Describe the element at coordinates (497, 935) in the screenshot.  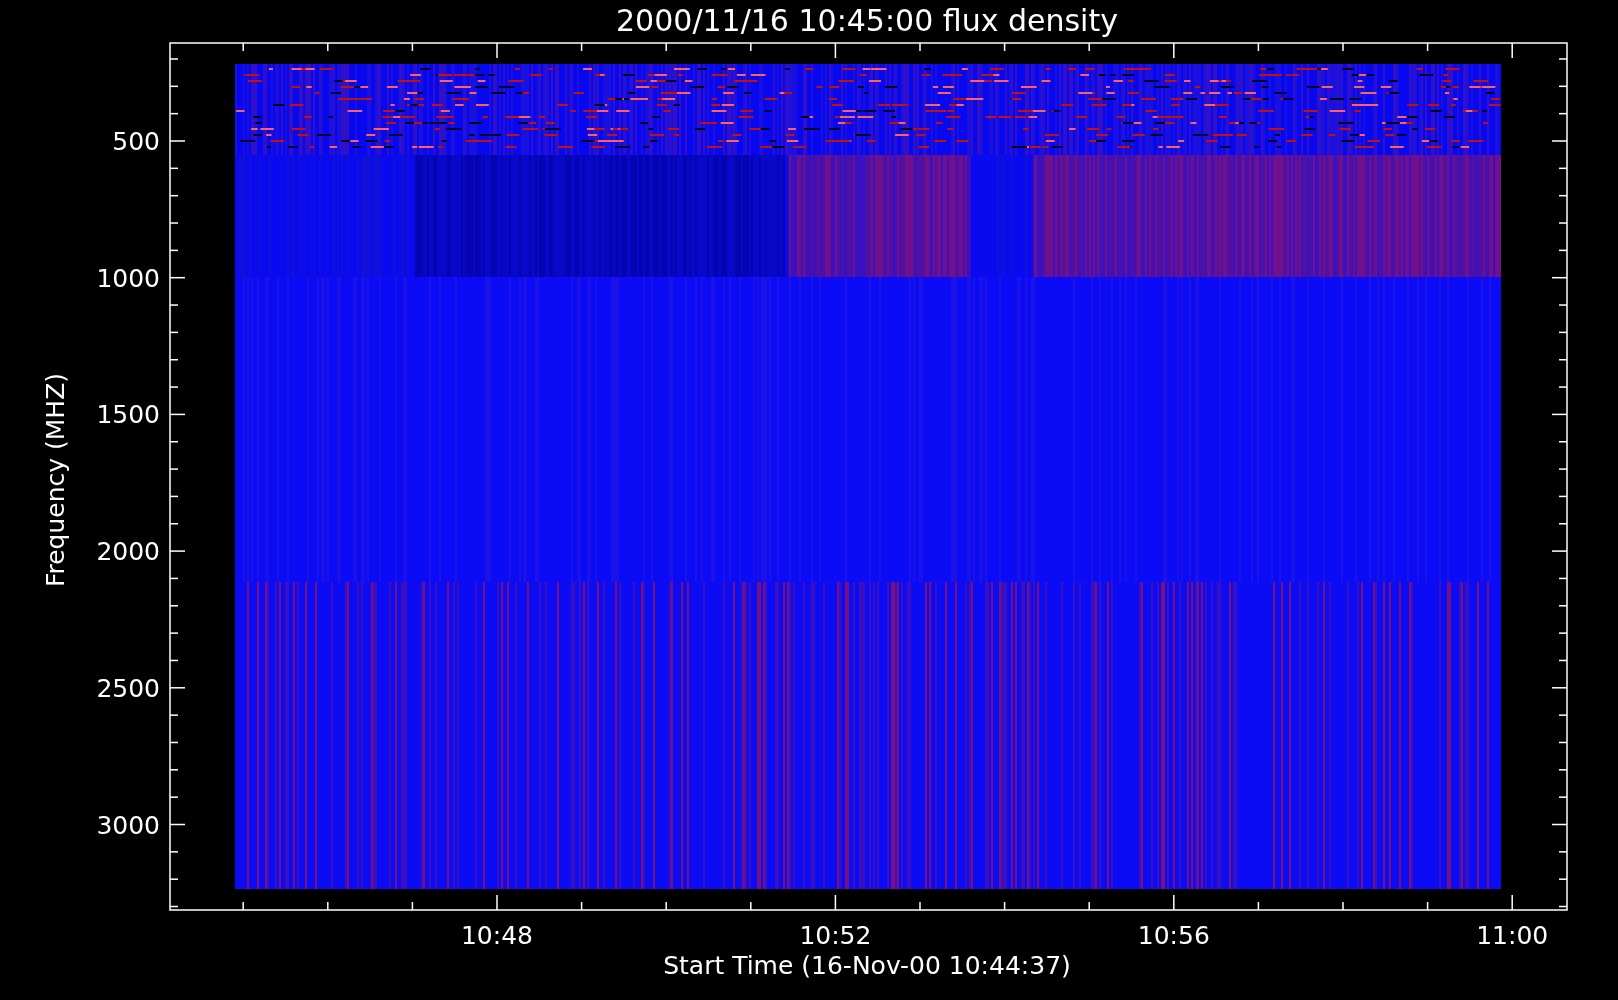
I see `x-tick-label: 10:48` at that location.